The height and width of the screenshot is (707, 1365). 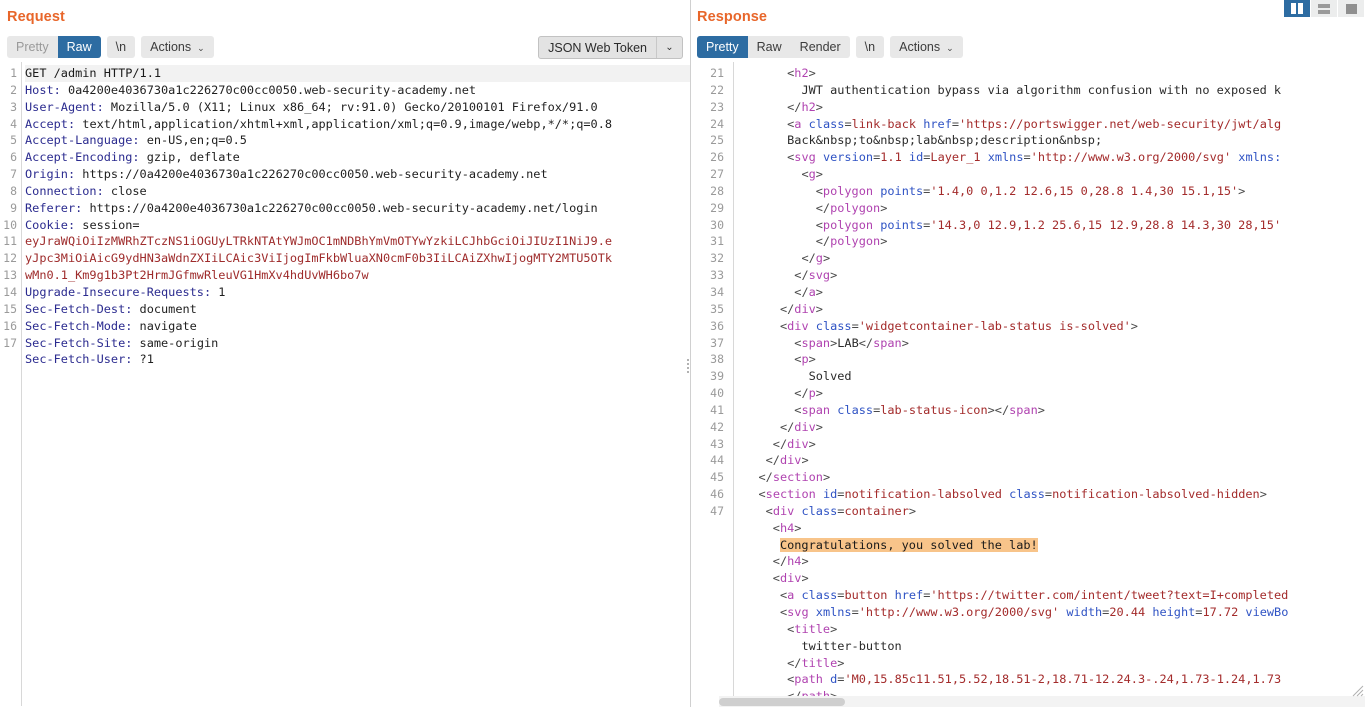 I want to click on chevron-down-icon: ⌄, so click(x=669, y=47).